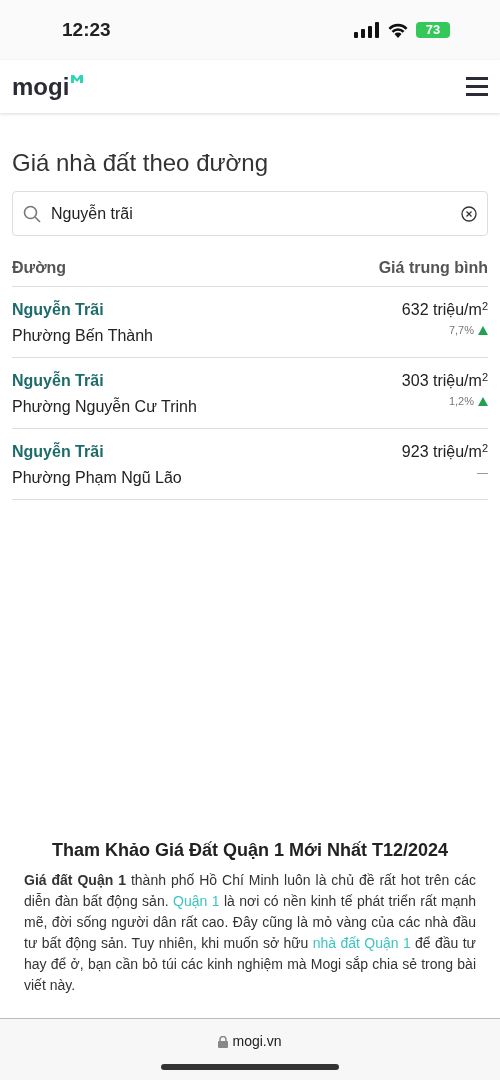 This screenshot has width=500, height=1080. What do you see at coordinates (461, 330) in the screenshot?
I see `price-change: 7,7%` at bounding box center [461, 330].